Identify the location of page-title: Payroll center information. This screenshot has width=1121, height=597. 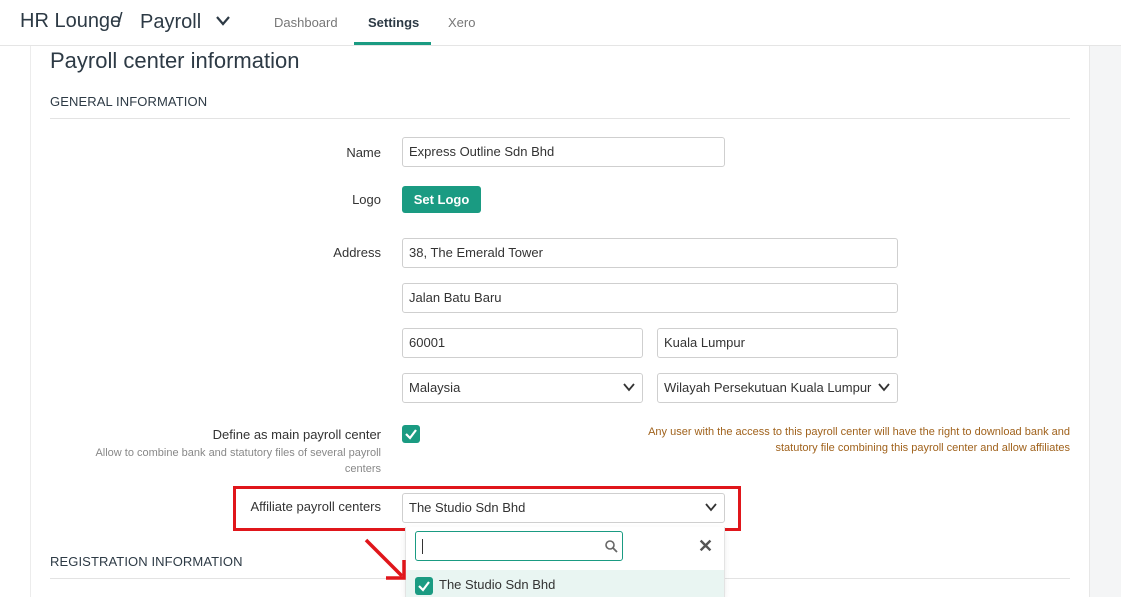
(175, 60).